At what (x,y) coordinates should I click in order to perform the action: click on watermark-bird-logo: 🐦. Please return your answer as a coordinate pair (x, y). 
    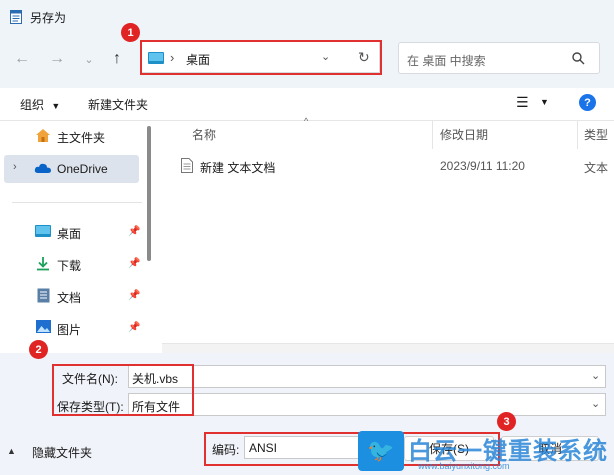
    Looking at the image, I should click on (381, 451).